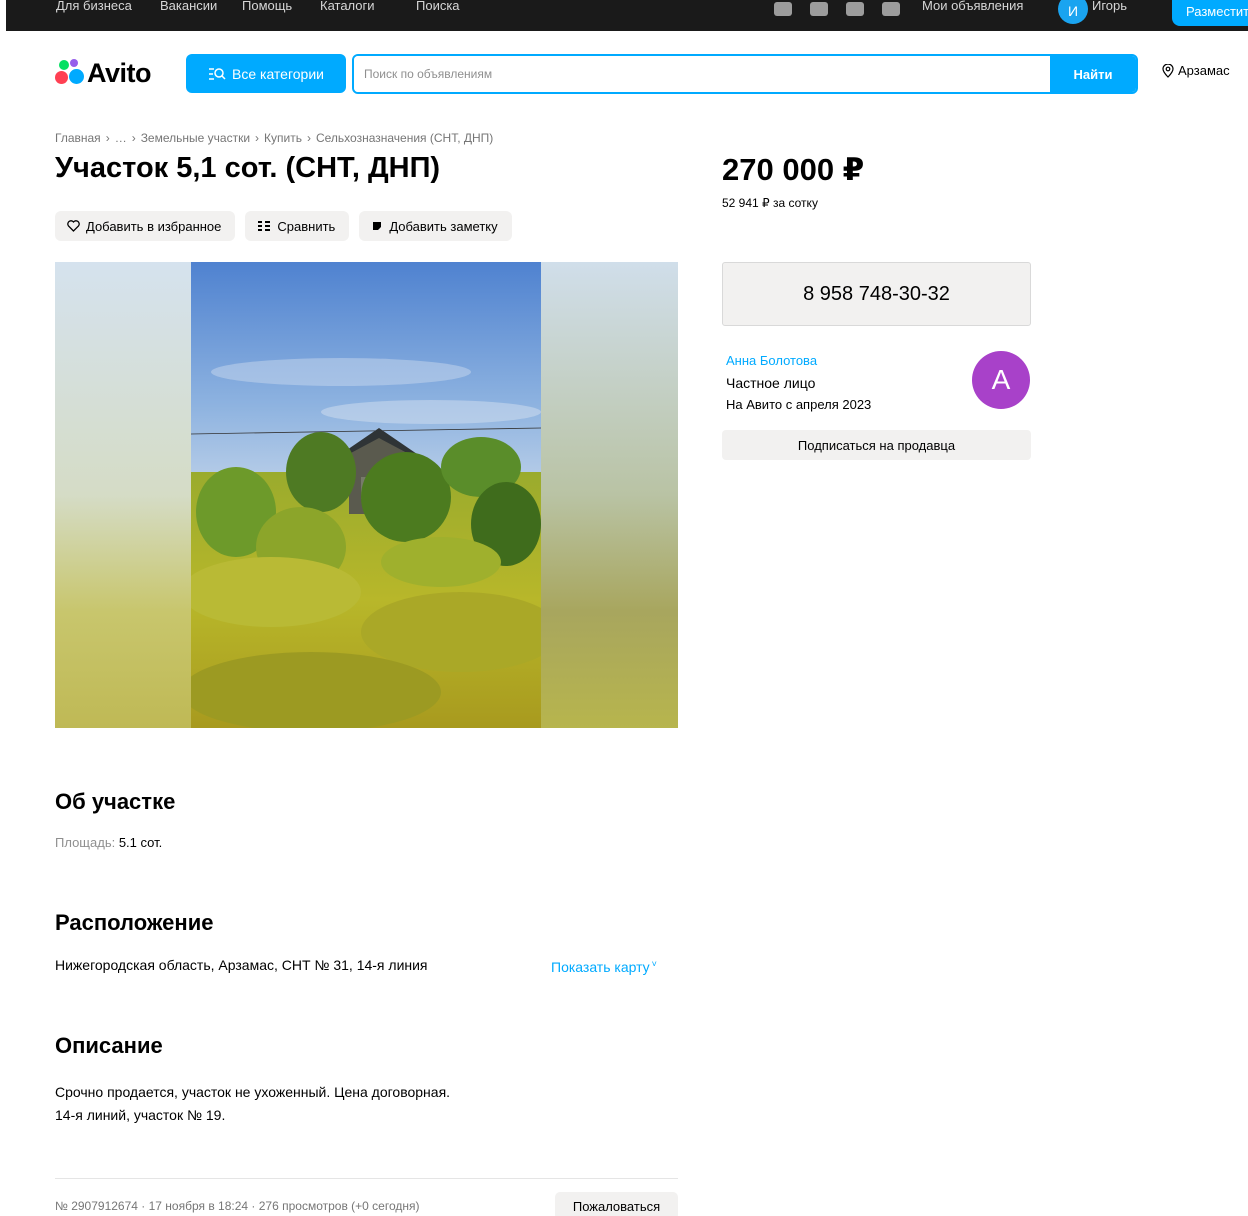  I want to click on seller-avatar: А, so click(1001, 380).